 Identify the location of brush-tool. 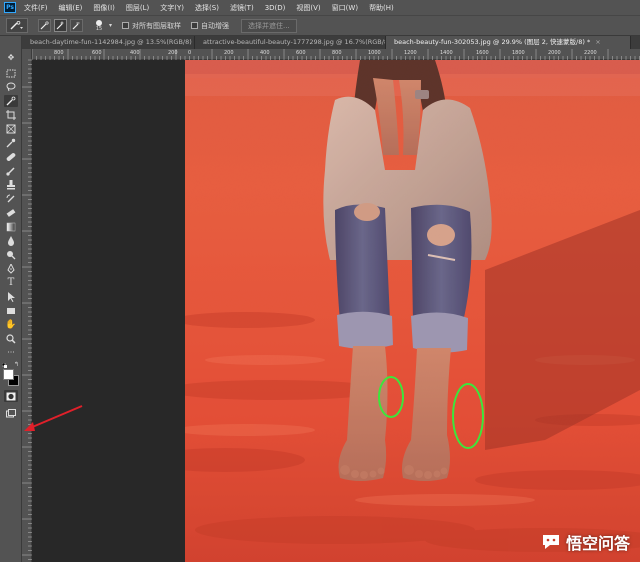
(11, 171).